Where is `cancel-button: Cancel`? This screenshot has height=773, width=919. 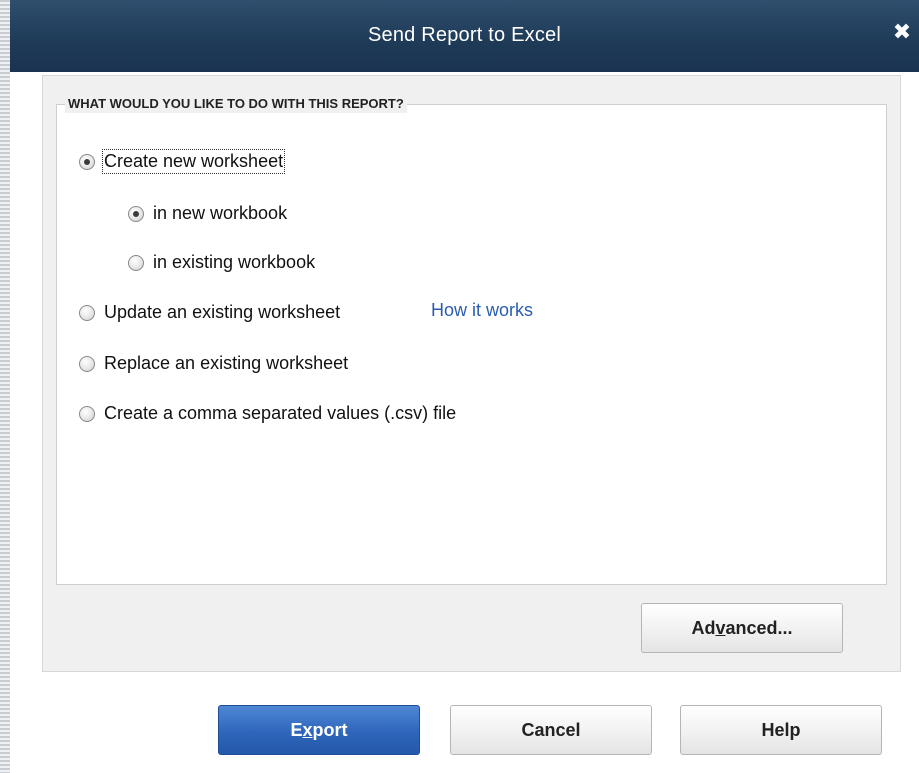 cancel-button: Cancel is located at coordinates (551, 730).